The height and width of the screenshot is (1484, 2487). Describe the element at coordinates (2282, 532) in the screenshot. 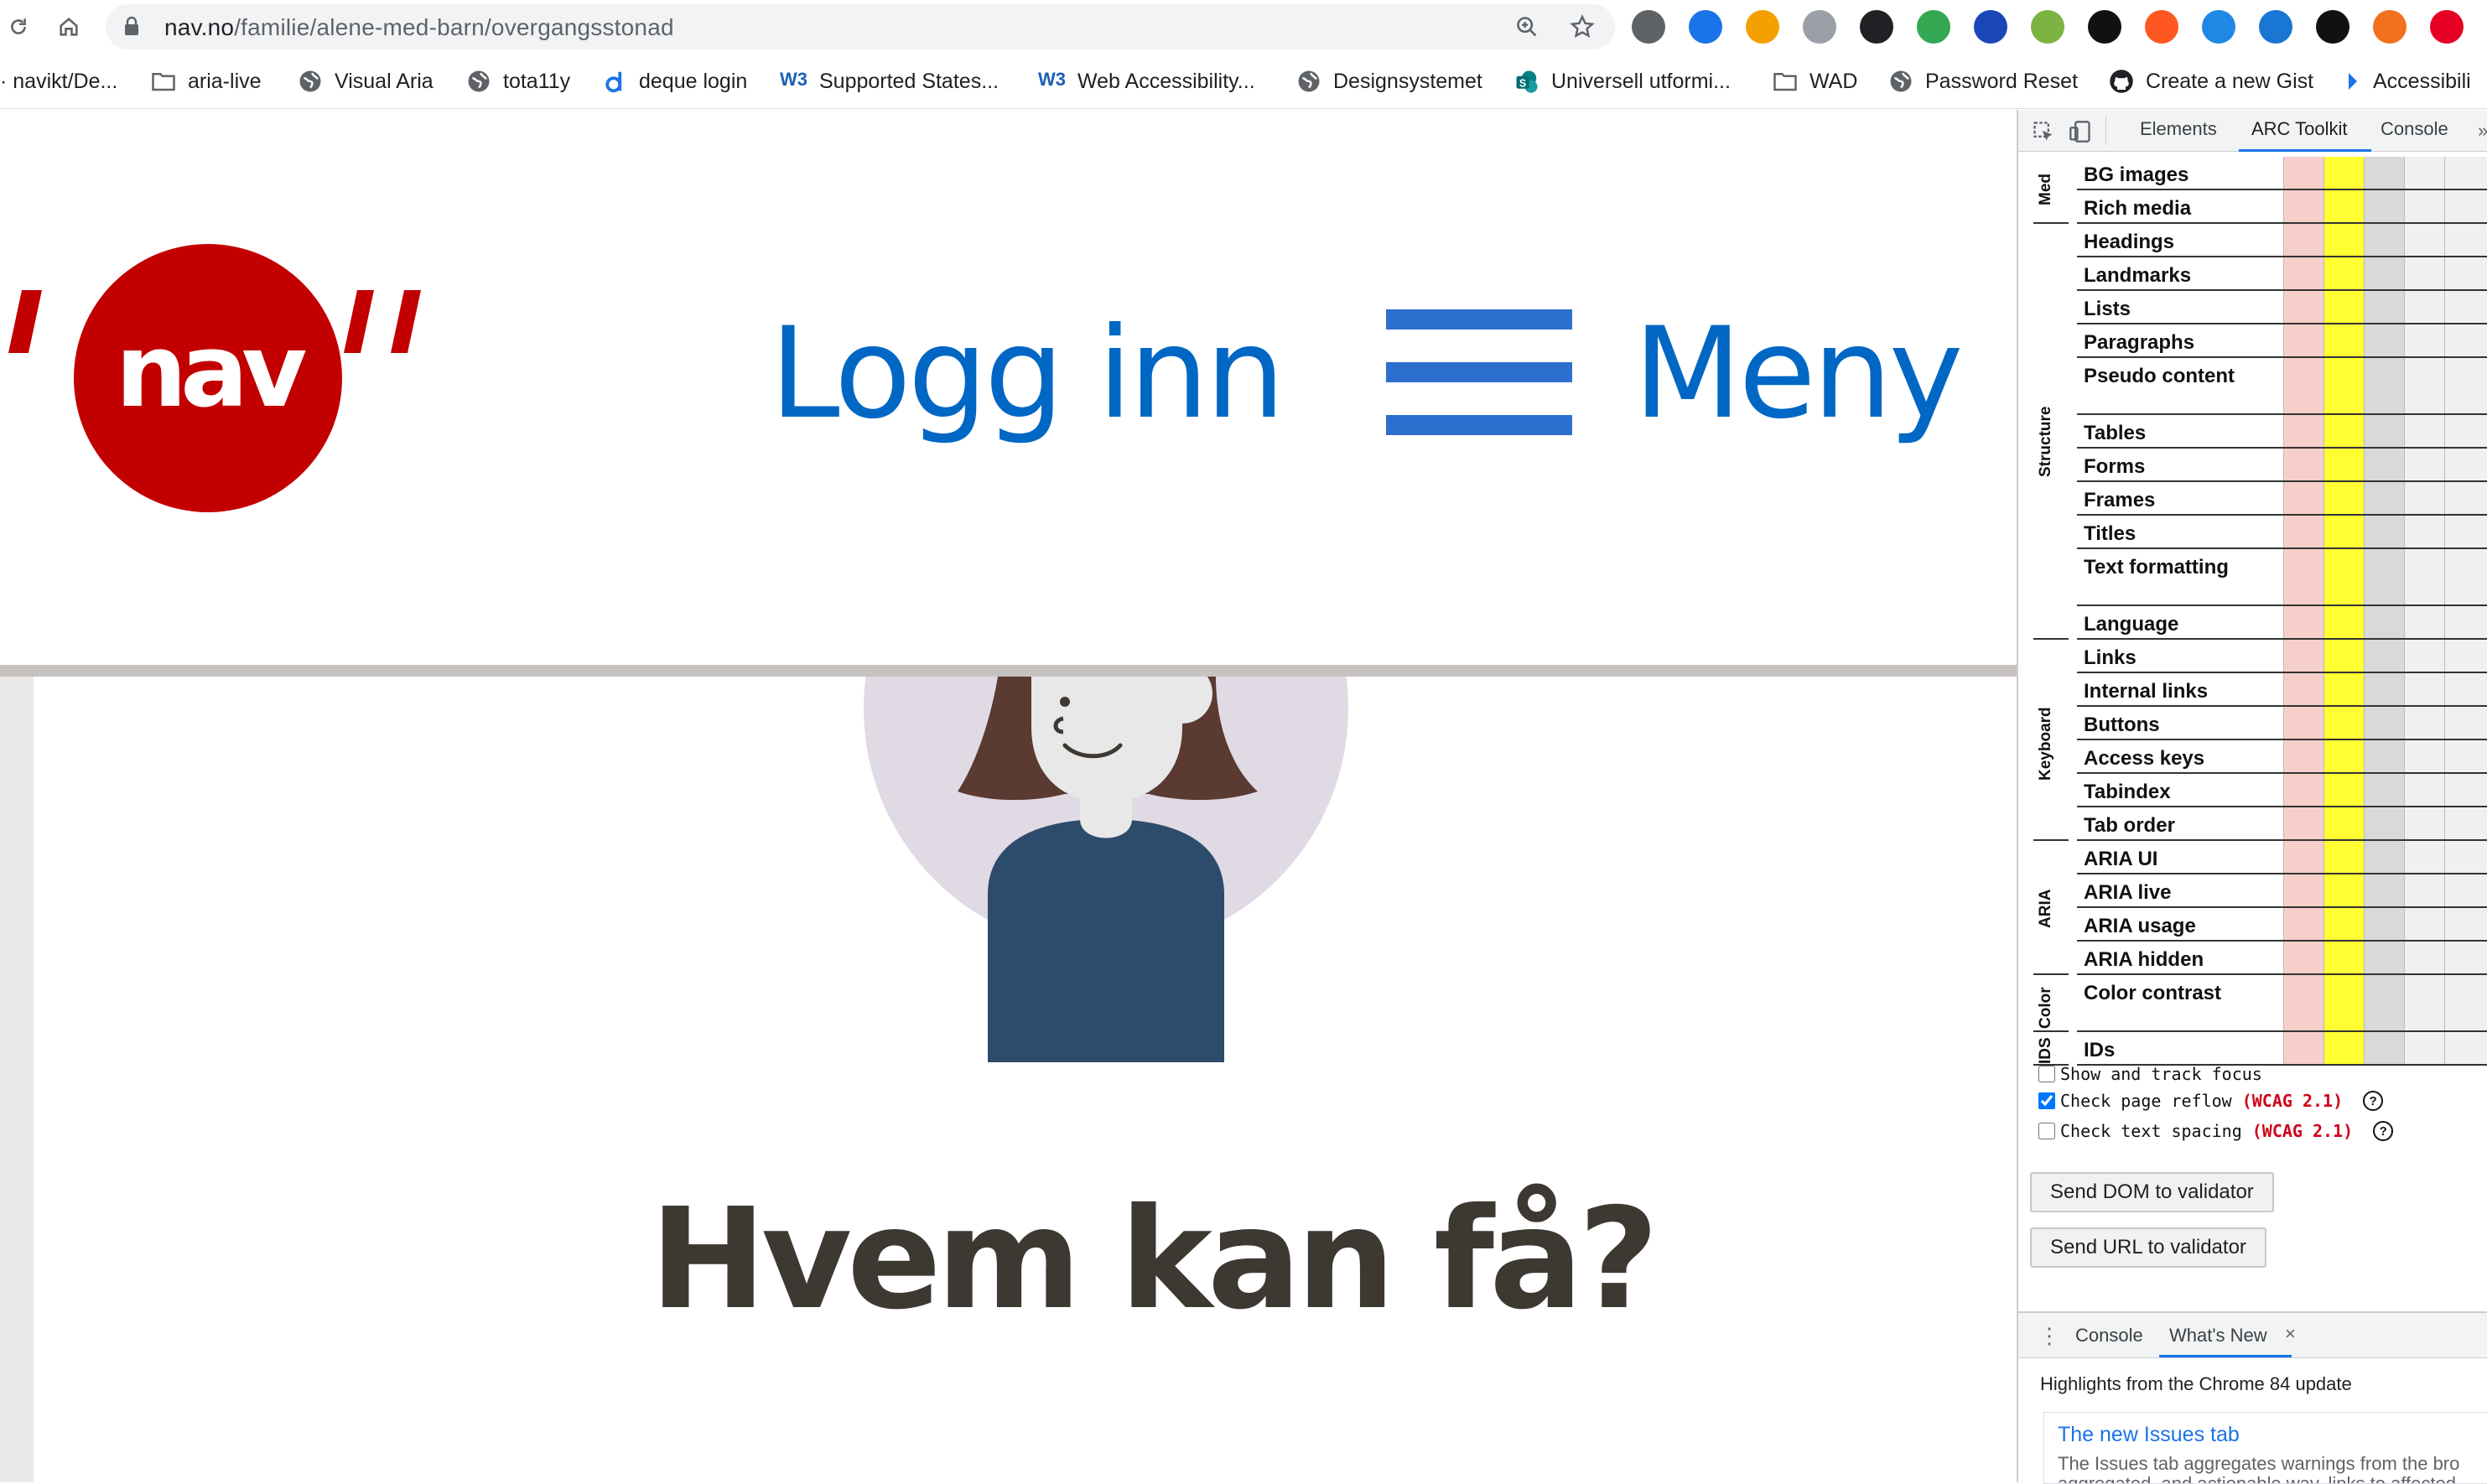

I see `arc-check-titles: Titles` at that location.